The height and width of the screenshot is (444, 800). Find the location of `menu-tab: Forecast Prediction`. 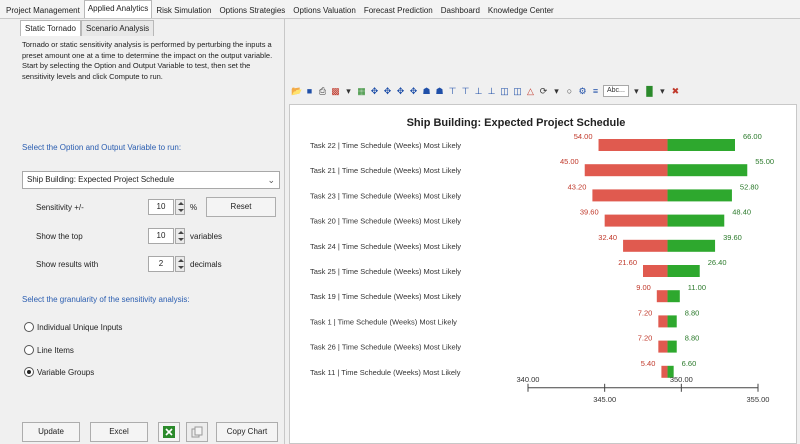

menu-tab: Forecast Prediction is located at coordinates (398, 10).